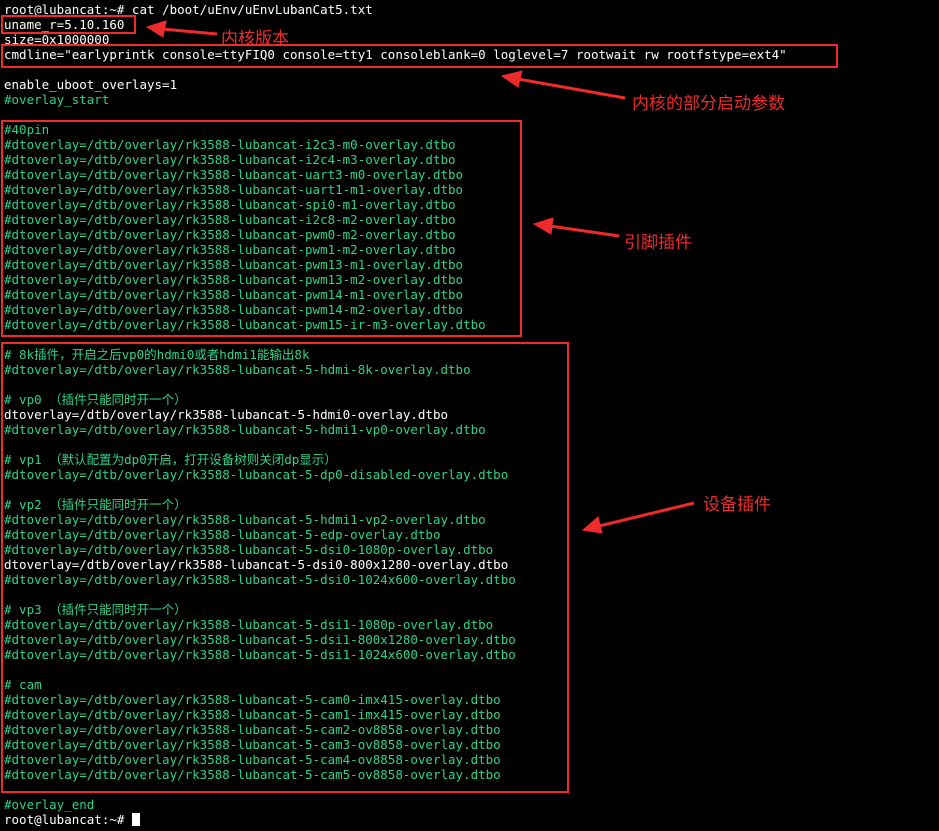  I want to click on annotation-boot-params: 内核的部分启动参数, so click(708, 104).